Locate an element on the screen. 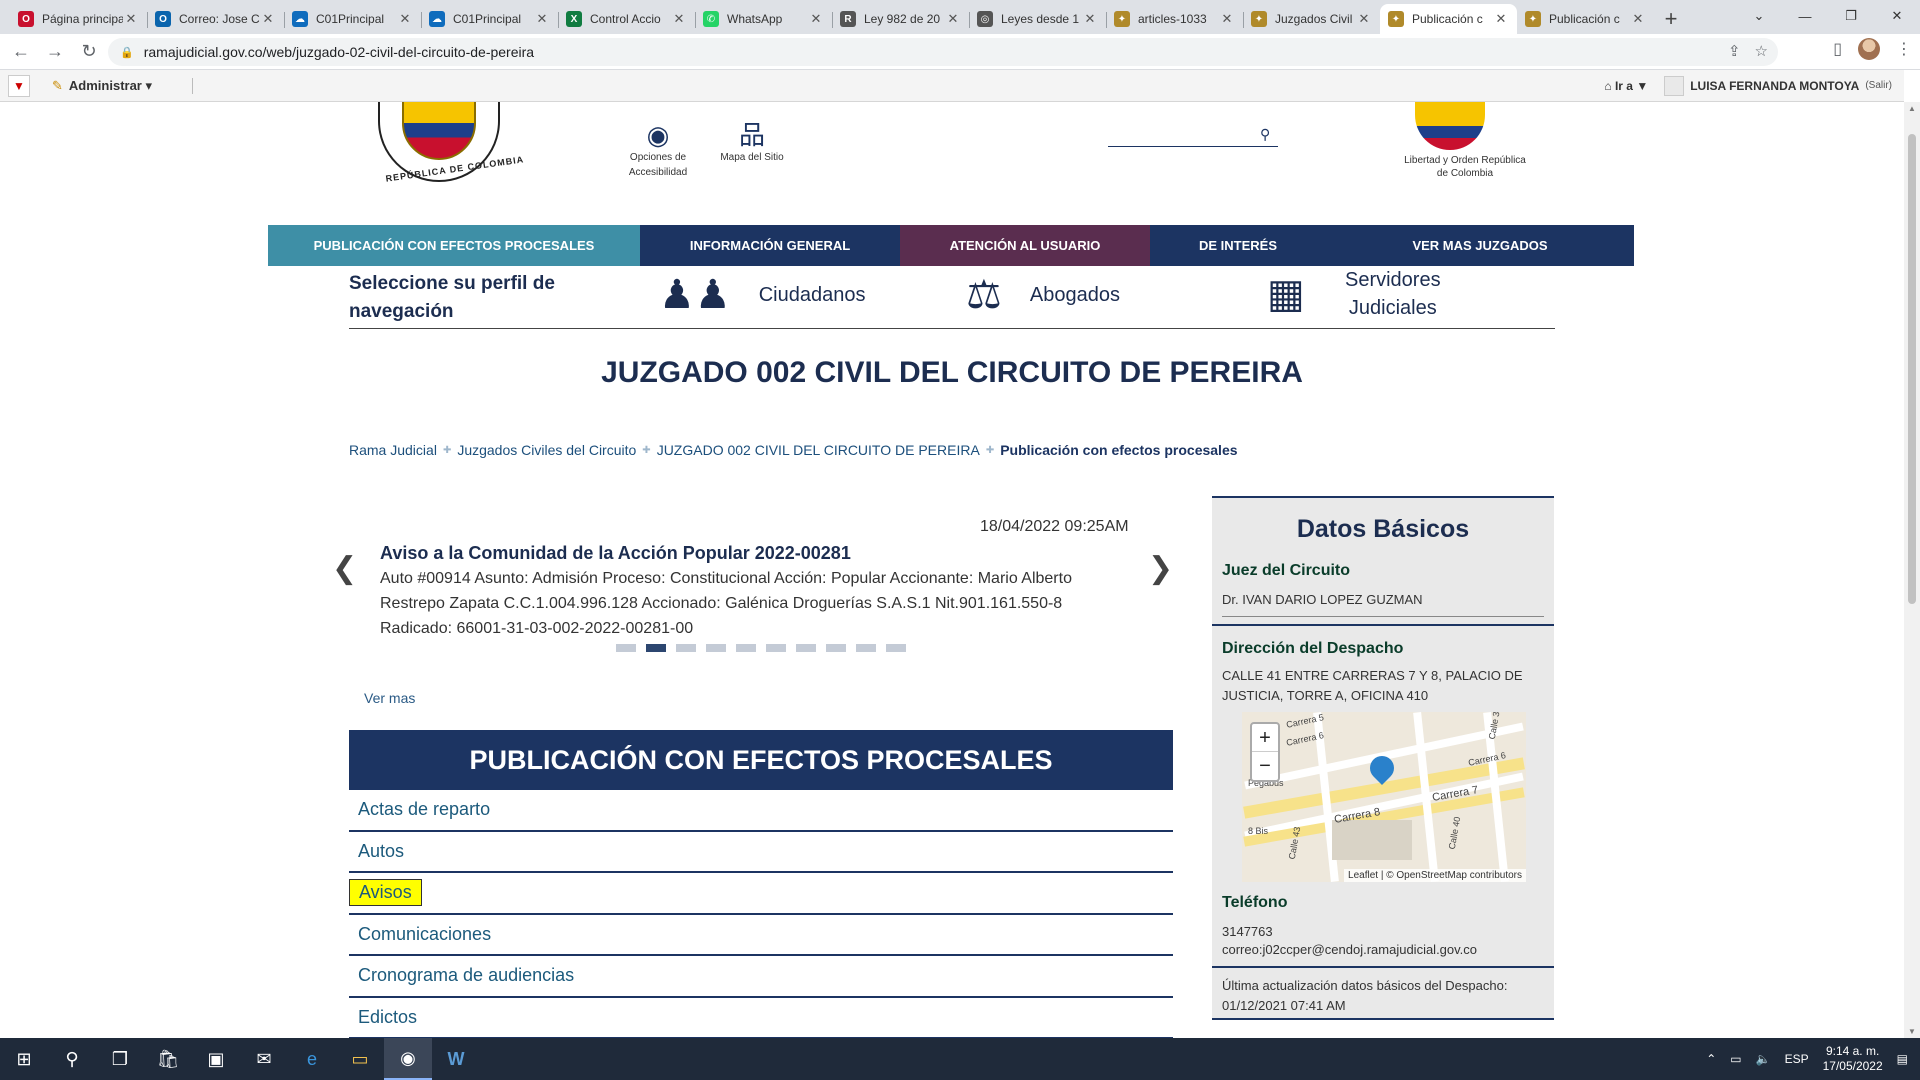  browser-tab: ✦ Publicación c ✕ is located at coordinates (1448, 19).